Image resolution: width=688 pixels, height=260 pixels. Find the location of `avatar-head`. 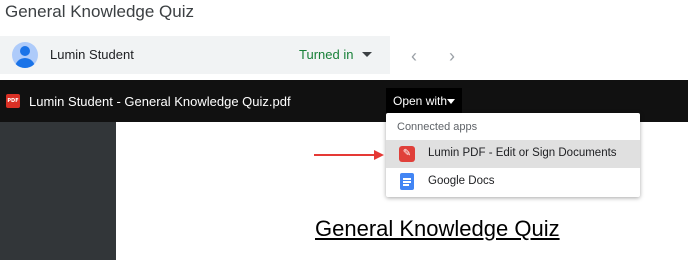

avatar-head is located at coordinates (25, 51).